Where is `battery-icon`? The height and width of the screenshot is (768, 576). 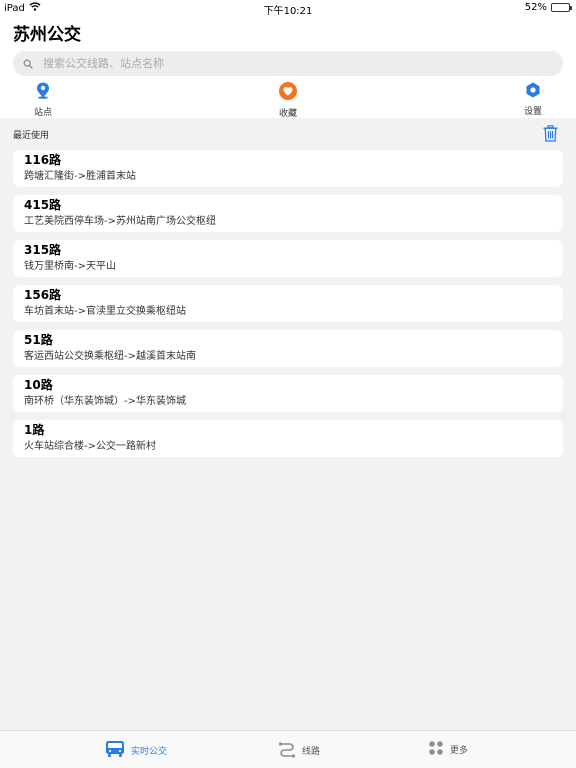 battery-icon is located at coordinates (561, 7).